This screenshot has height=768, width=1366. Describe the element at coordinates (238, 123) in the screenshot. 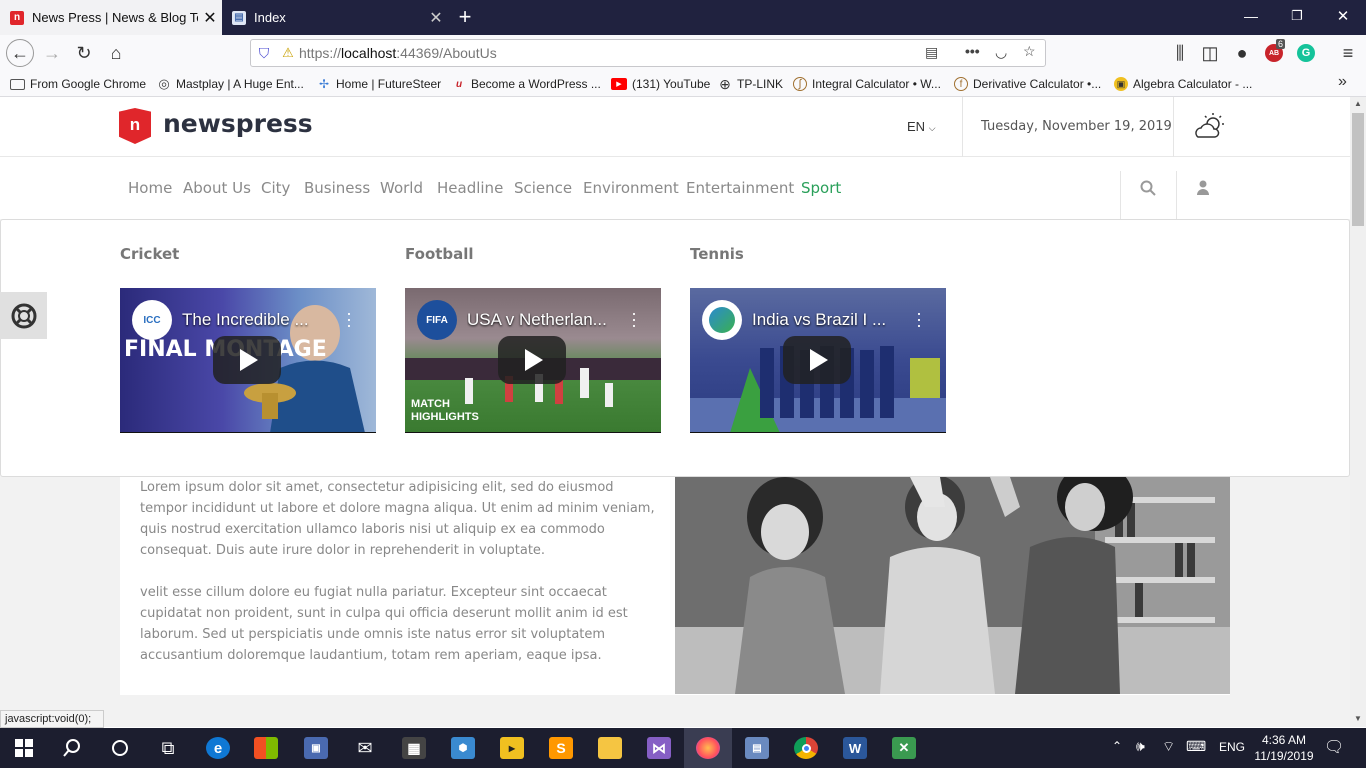

I see `site-logo-text: newspress` at that location.